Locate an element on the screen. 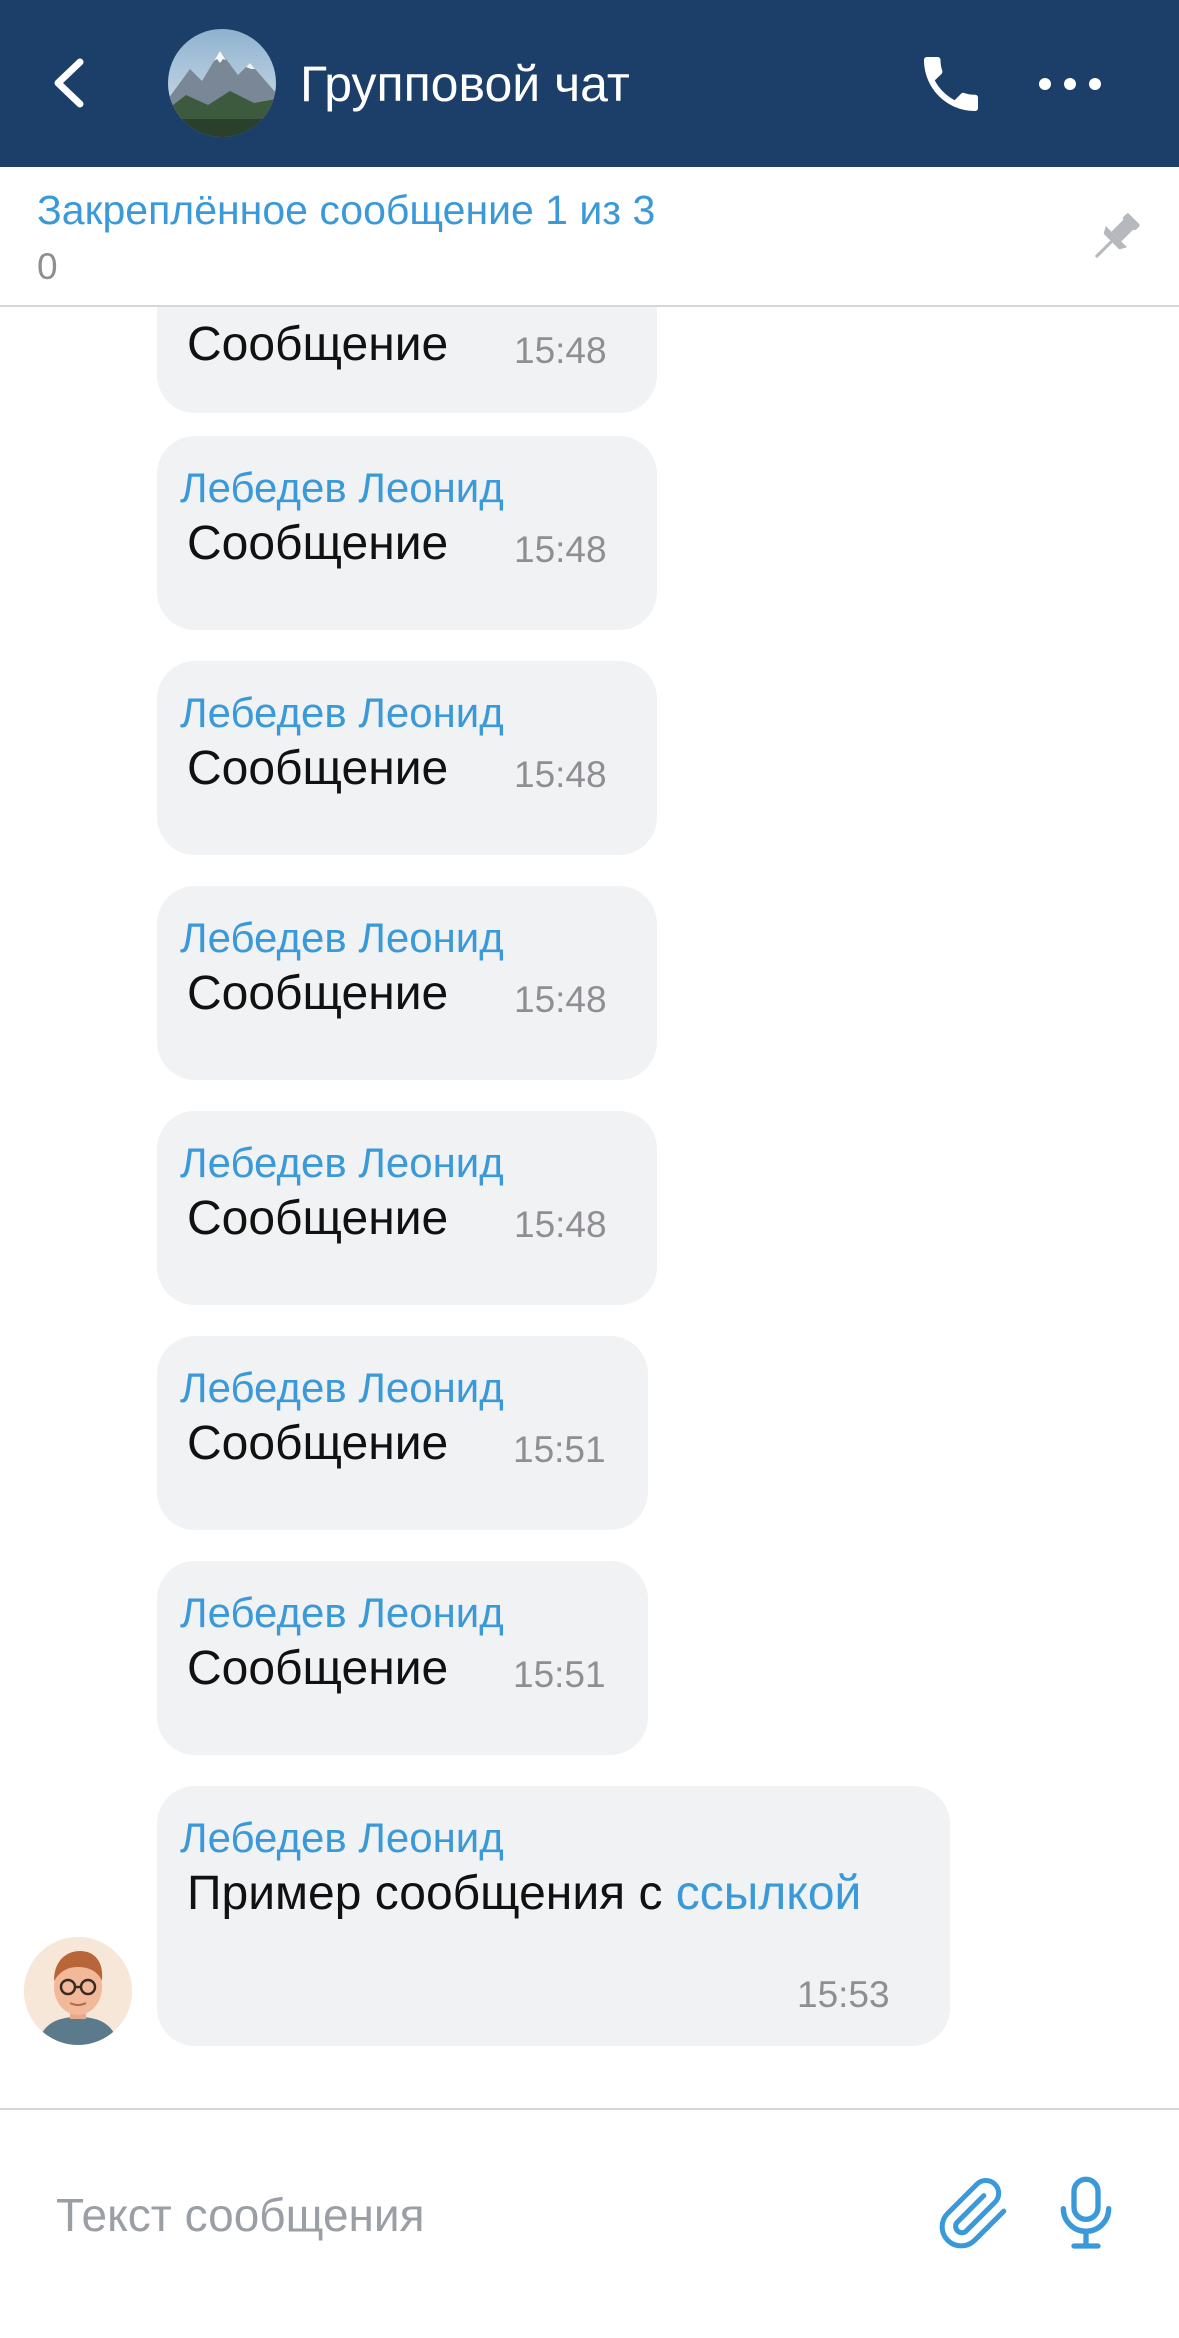 The image size is (1179, 2338). more-button is located at coordinates (1070, 84).